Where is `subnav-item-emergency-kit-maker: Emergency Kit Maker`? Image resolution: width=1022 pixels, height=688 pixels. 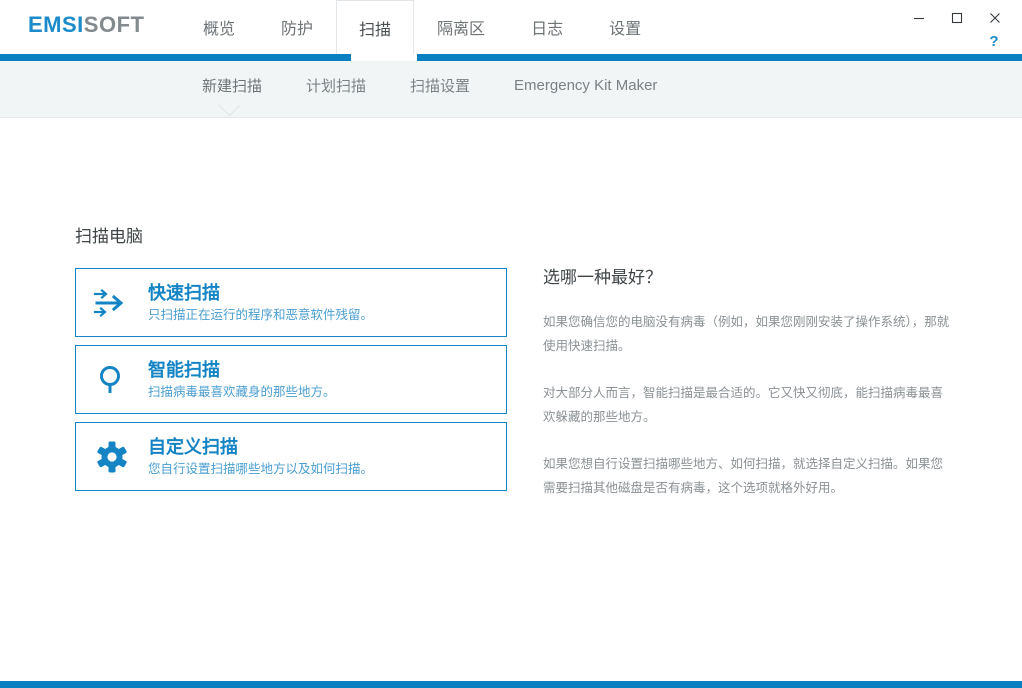
subnav-item-emergency-kit-maker: Emergency Kit Maker is located at coordinates (585, 85).